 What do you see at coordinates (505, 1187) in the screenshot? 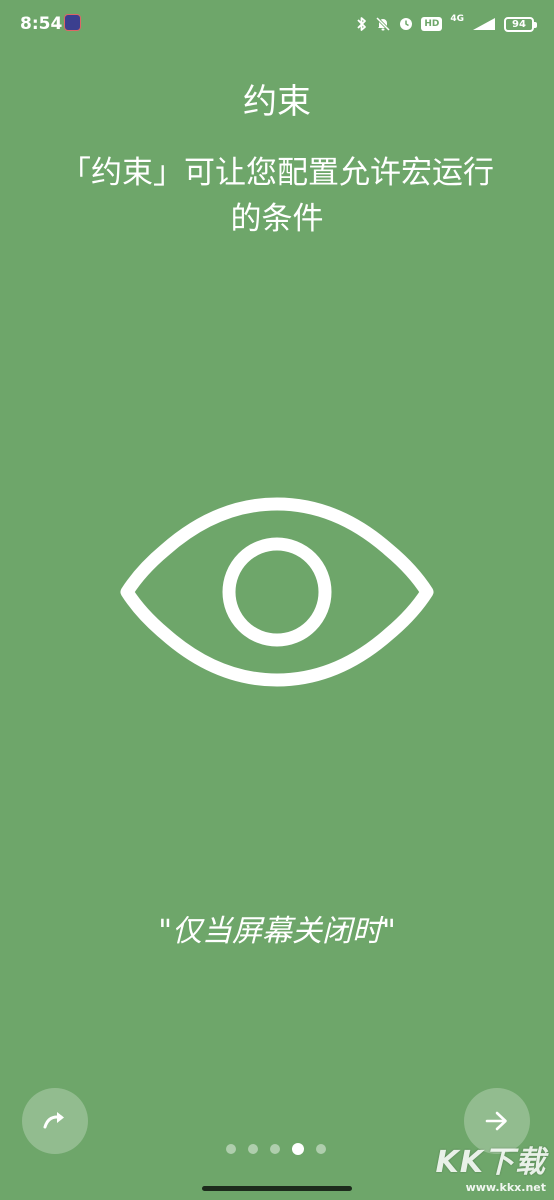
I see `watermark-url: www.kkx.net` at bounding box center [505, 1187].